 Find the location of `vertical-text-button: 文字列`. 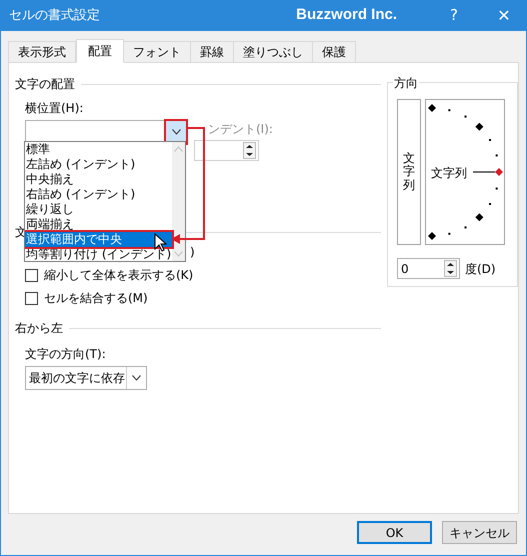

vertical-text-button: 文字列 is located at coordinates (409, 172).